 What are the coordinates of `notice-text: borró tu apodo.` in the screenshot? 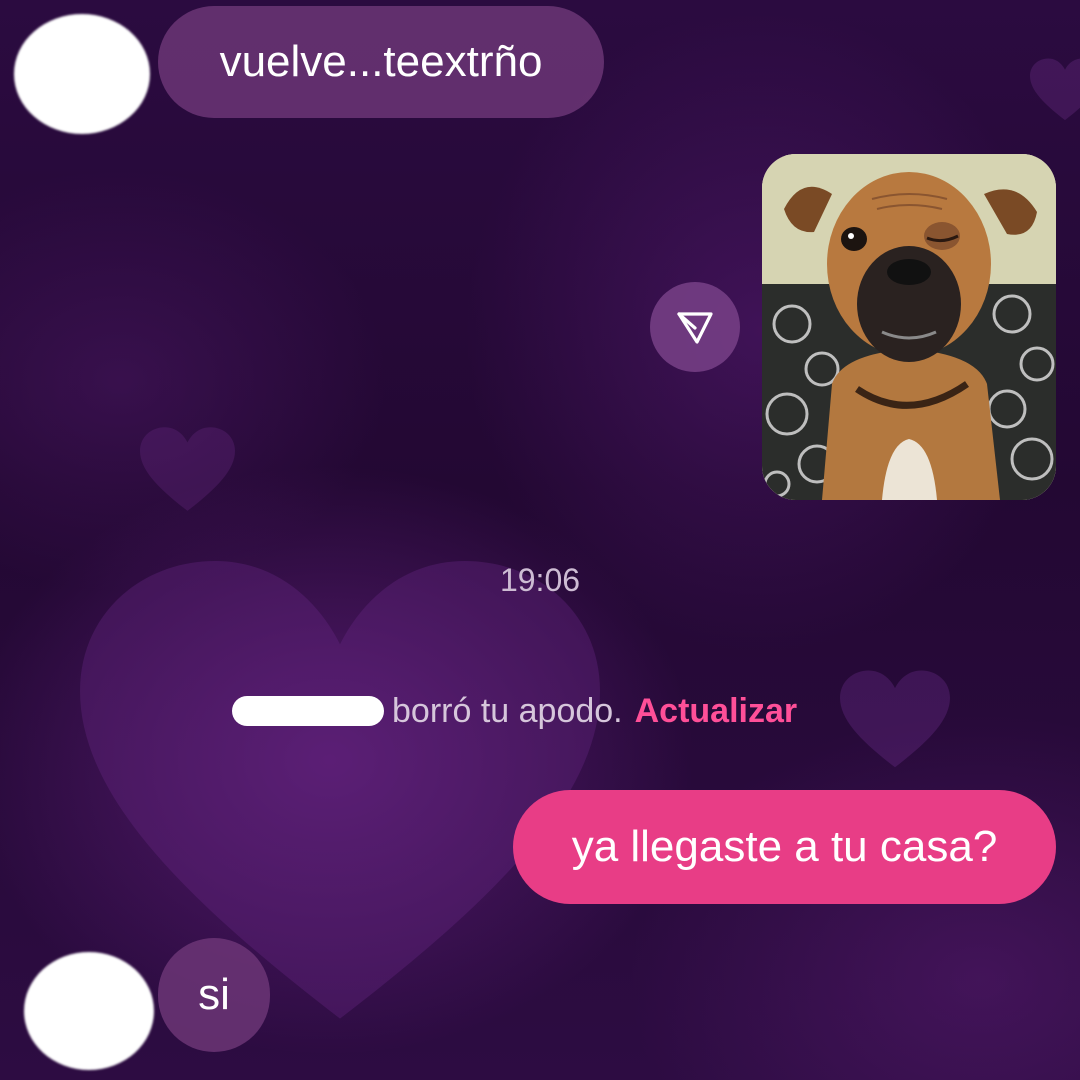 It's located at (507, 710).